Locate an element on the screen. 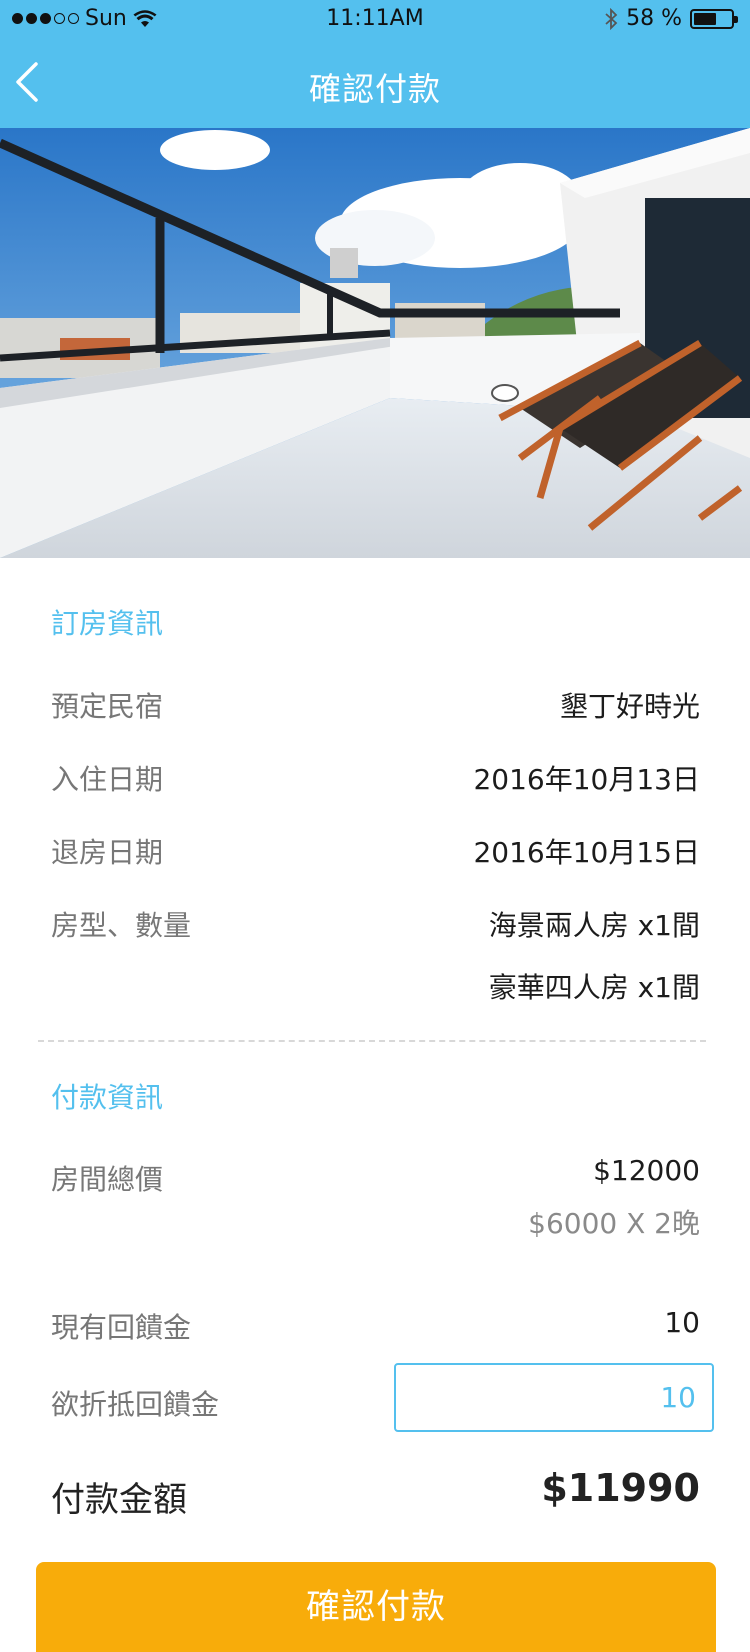 The image size is (750, 1652). room-type-value-1: 海景兩人房 x1間 is located at coordinates (594, 925).